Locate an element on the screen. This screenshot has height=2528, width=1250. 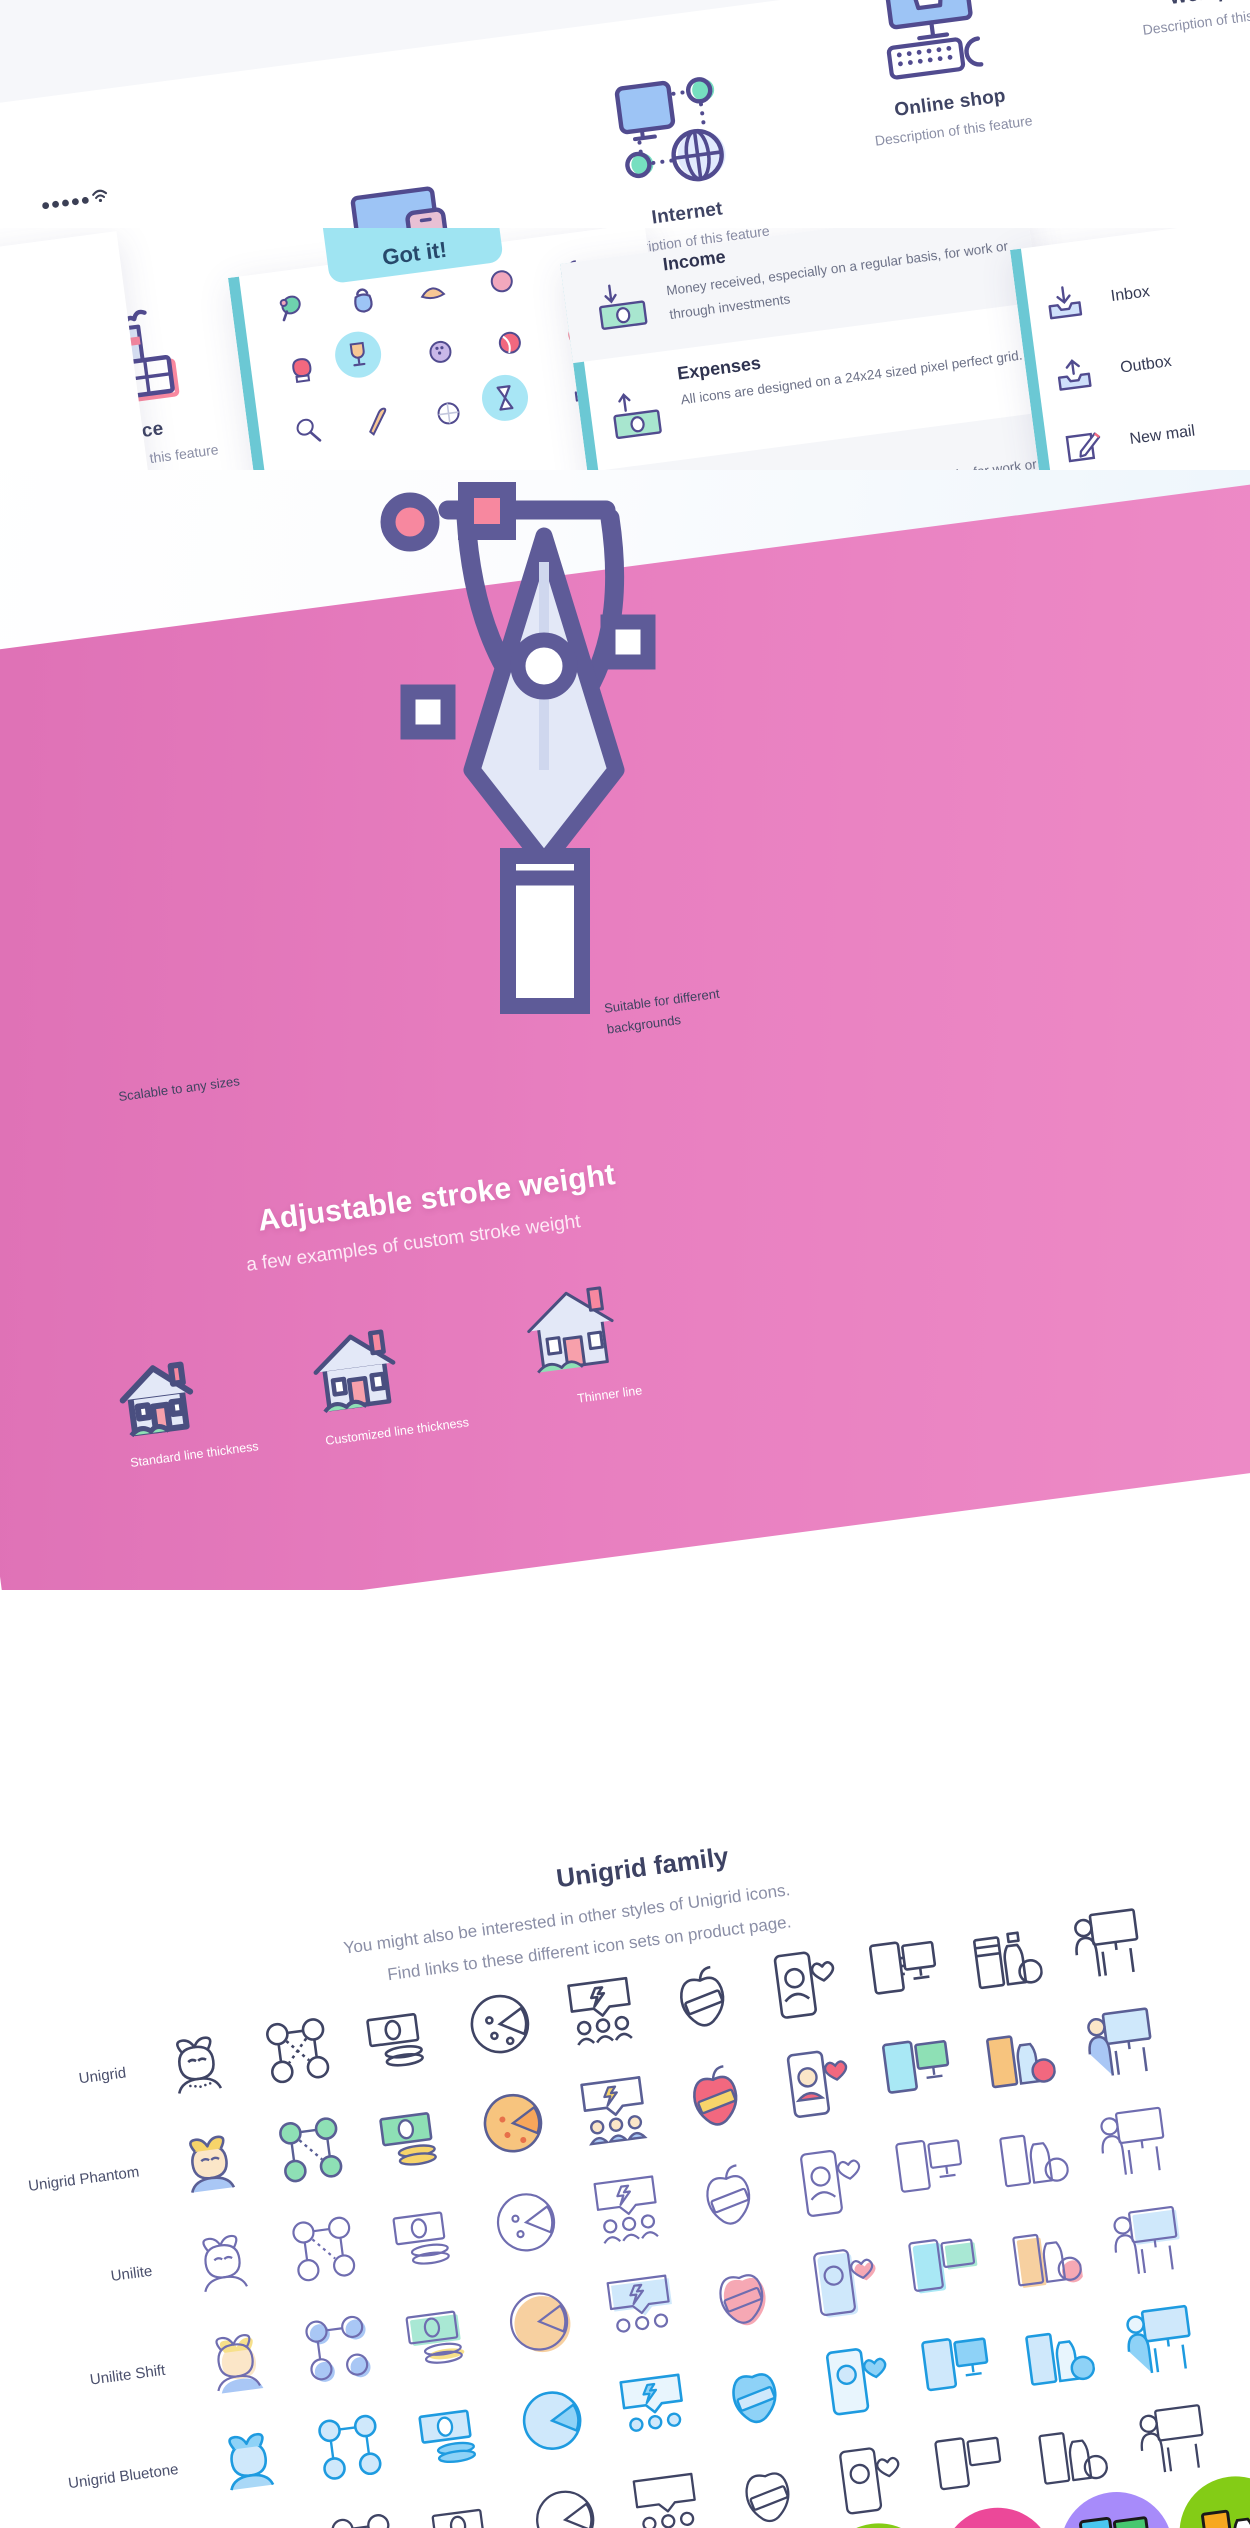
flat-circle-cell is located at coordinates (1211, 2498).